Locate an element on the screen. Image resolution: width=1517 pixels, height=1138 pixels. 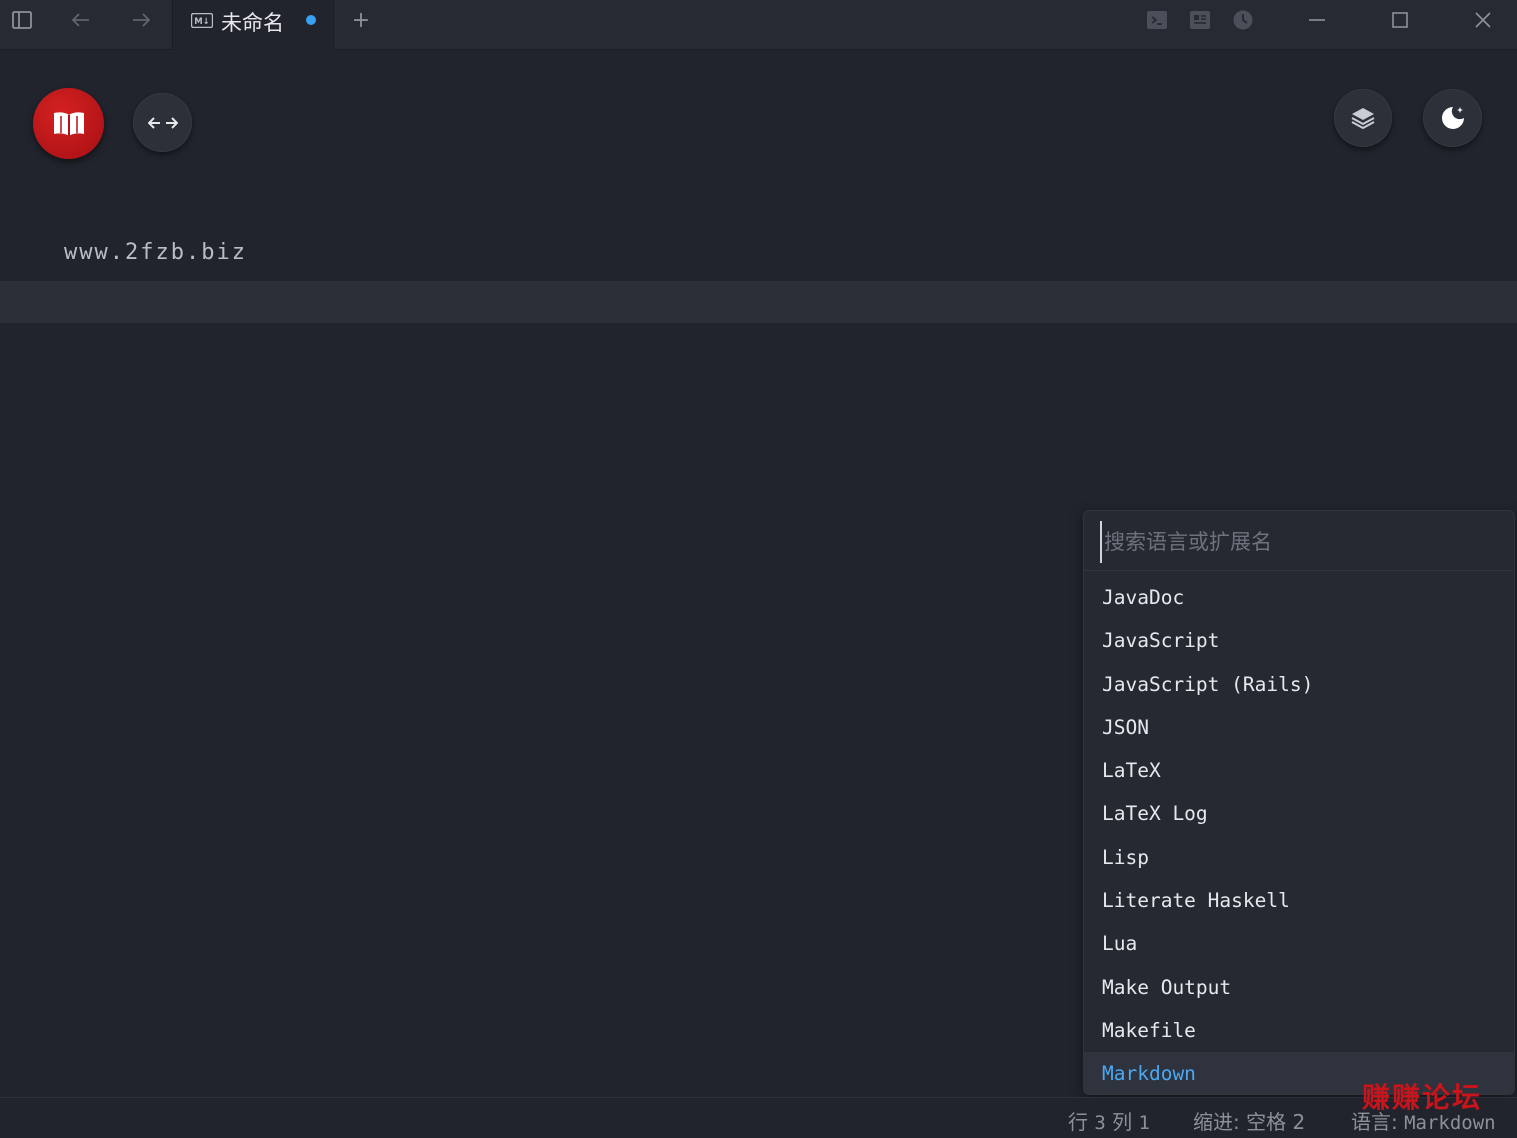
tab-untitled: M↓ 未命名 is located at coordinates (253, 25).